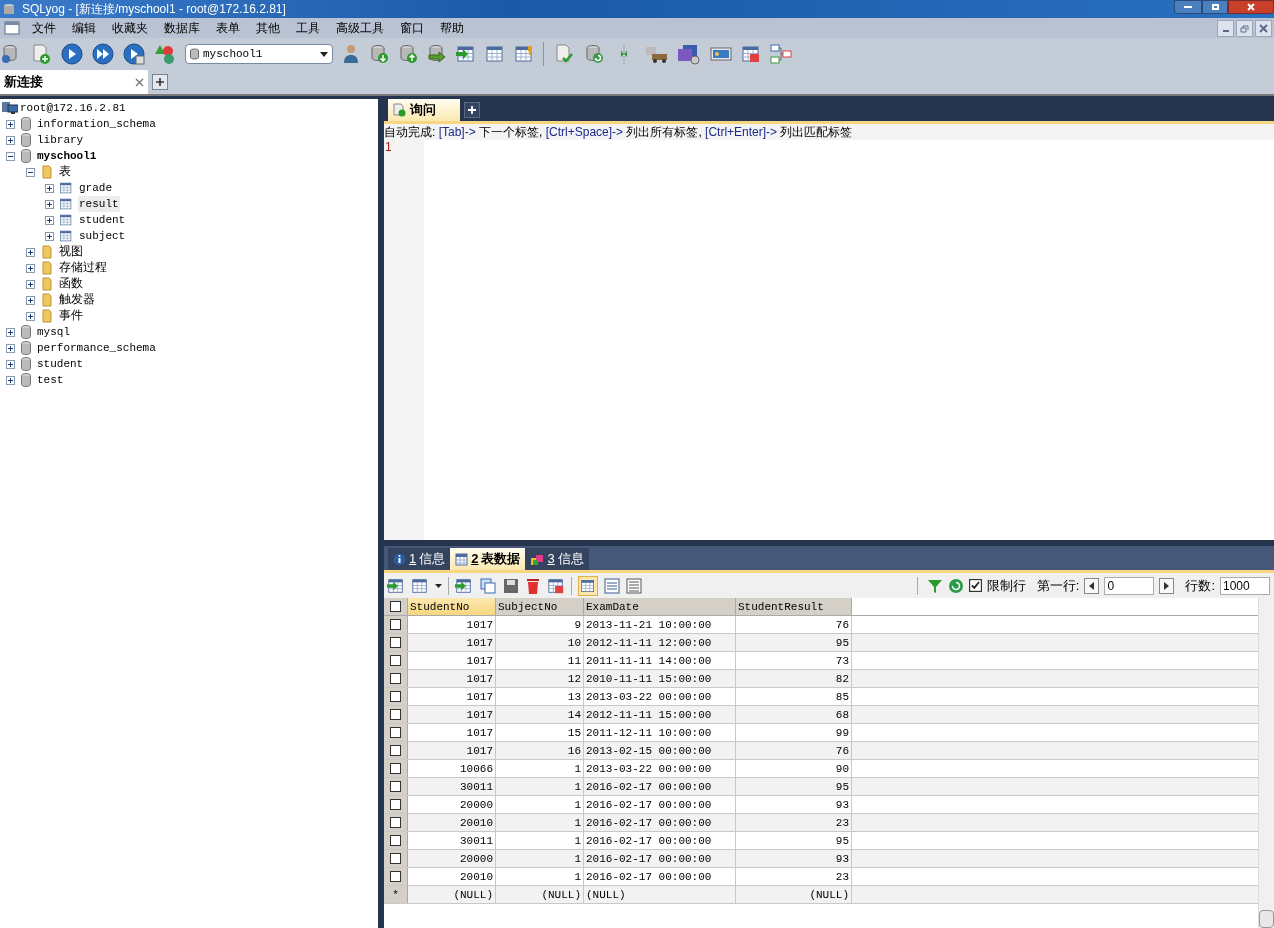 This screenshot has width=1274, height=928. Describe the element at coordinates (182, 28) in the screenshot. I see `menu-item: 数据库` at that location.